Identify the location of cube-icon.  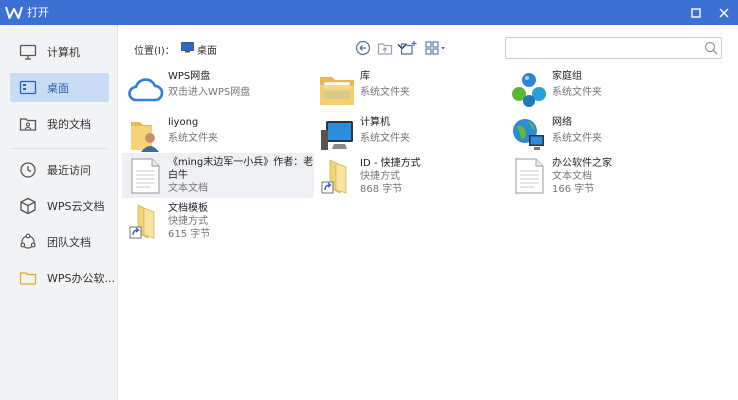
(28, 206).